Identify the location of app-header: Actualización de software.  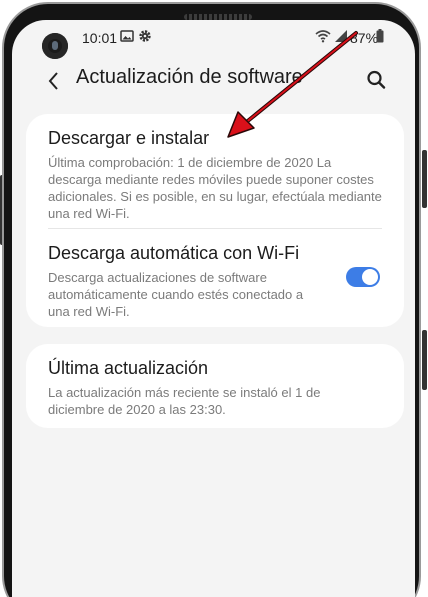
(213, 83).